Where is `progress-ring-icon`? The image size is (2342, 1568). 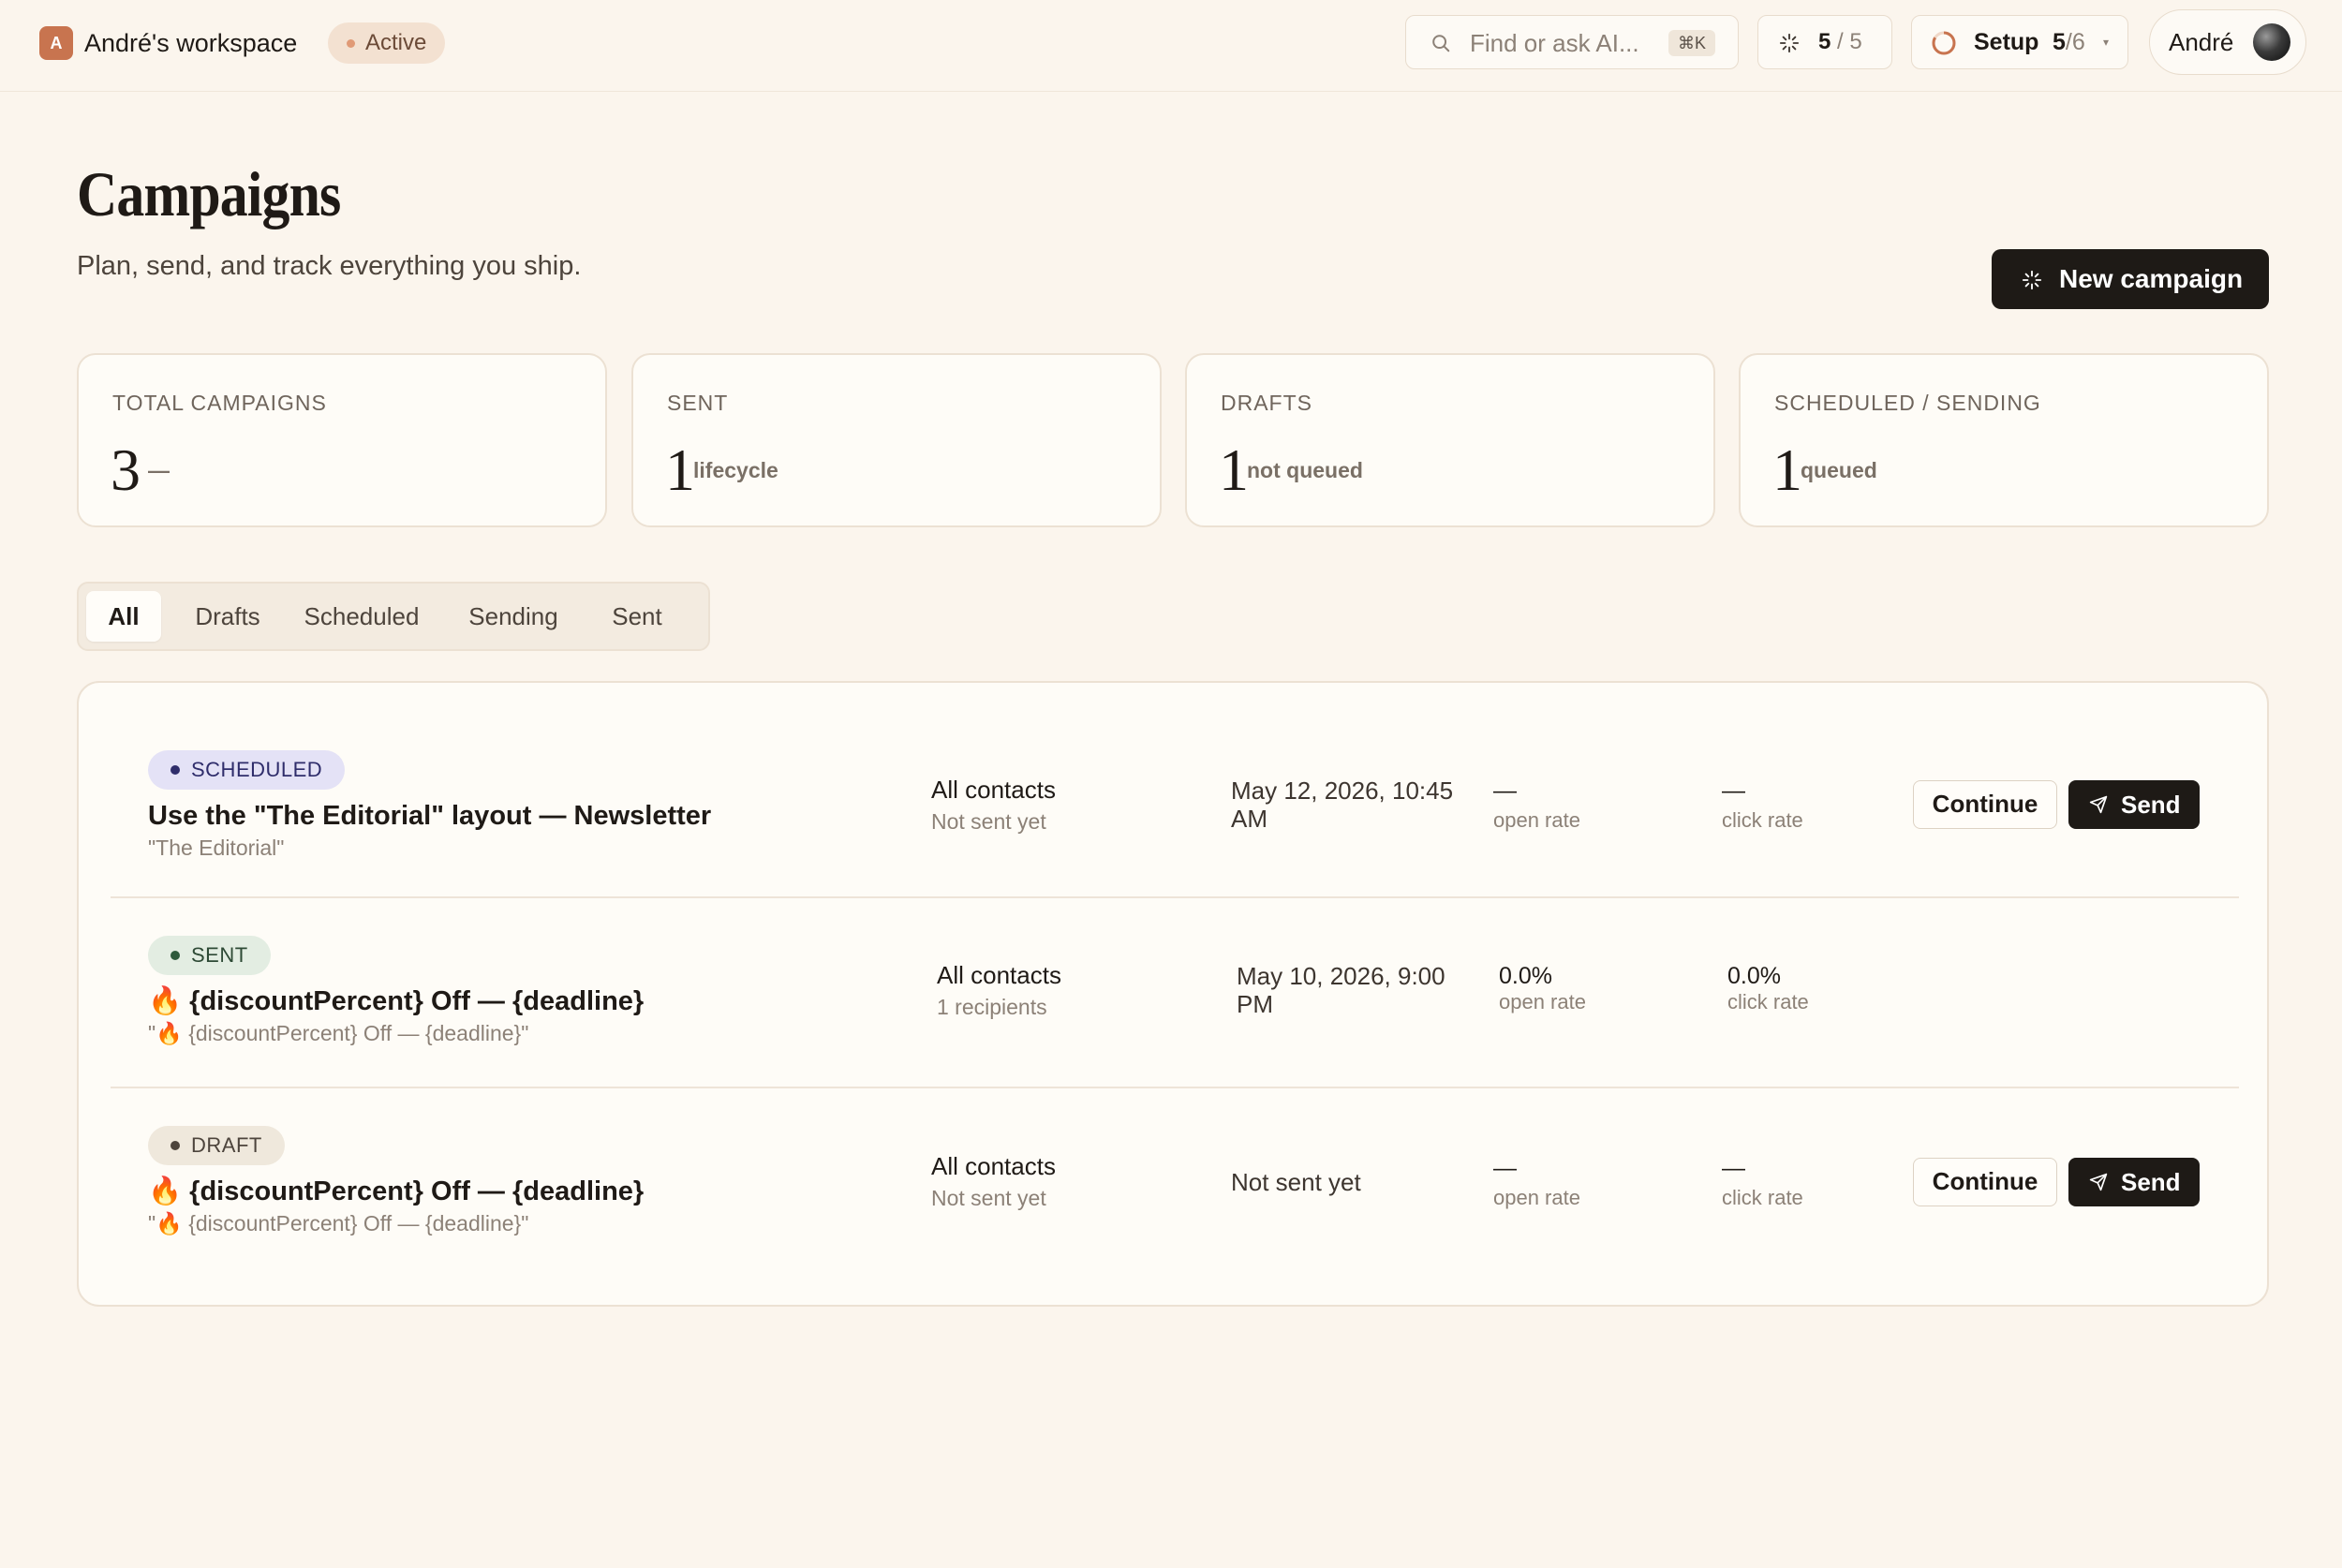
progress-ring-icon is located at coordinates (1944, 43).